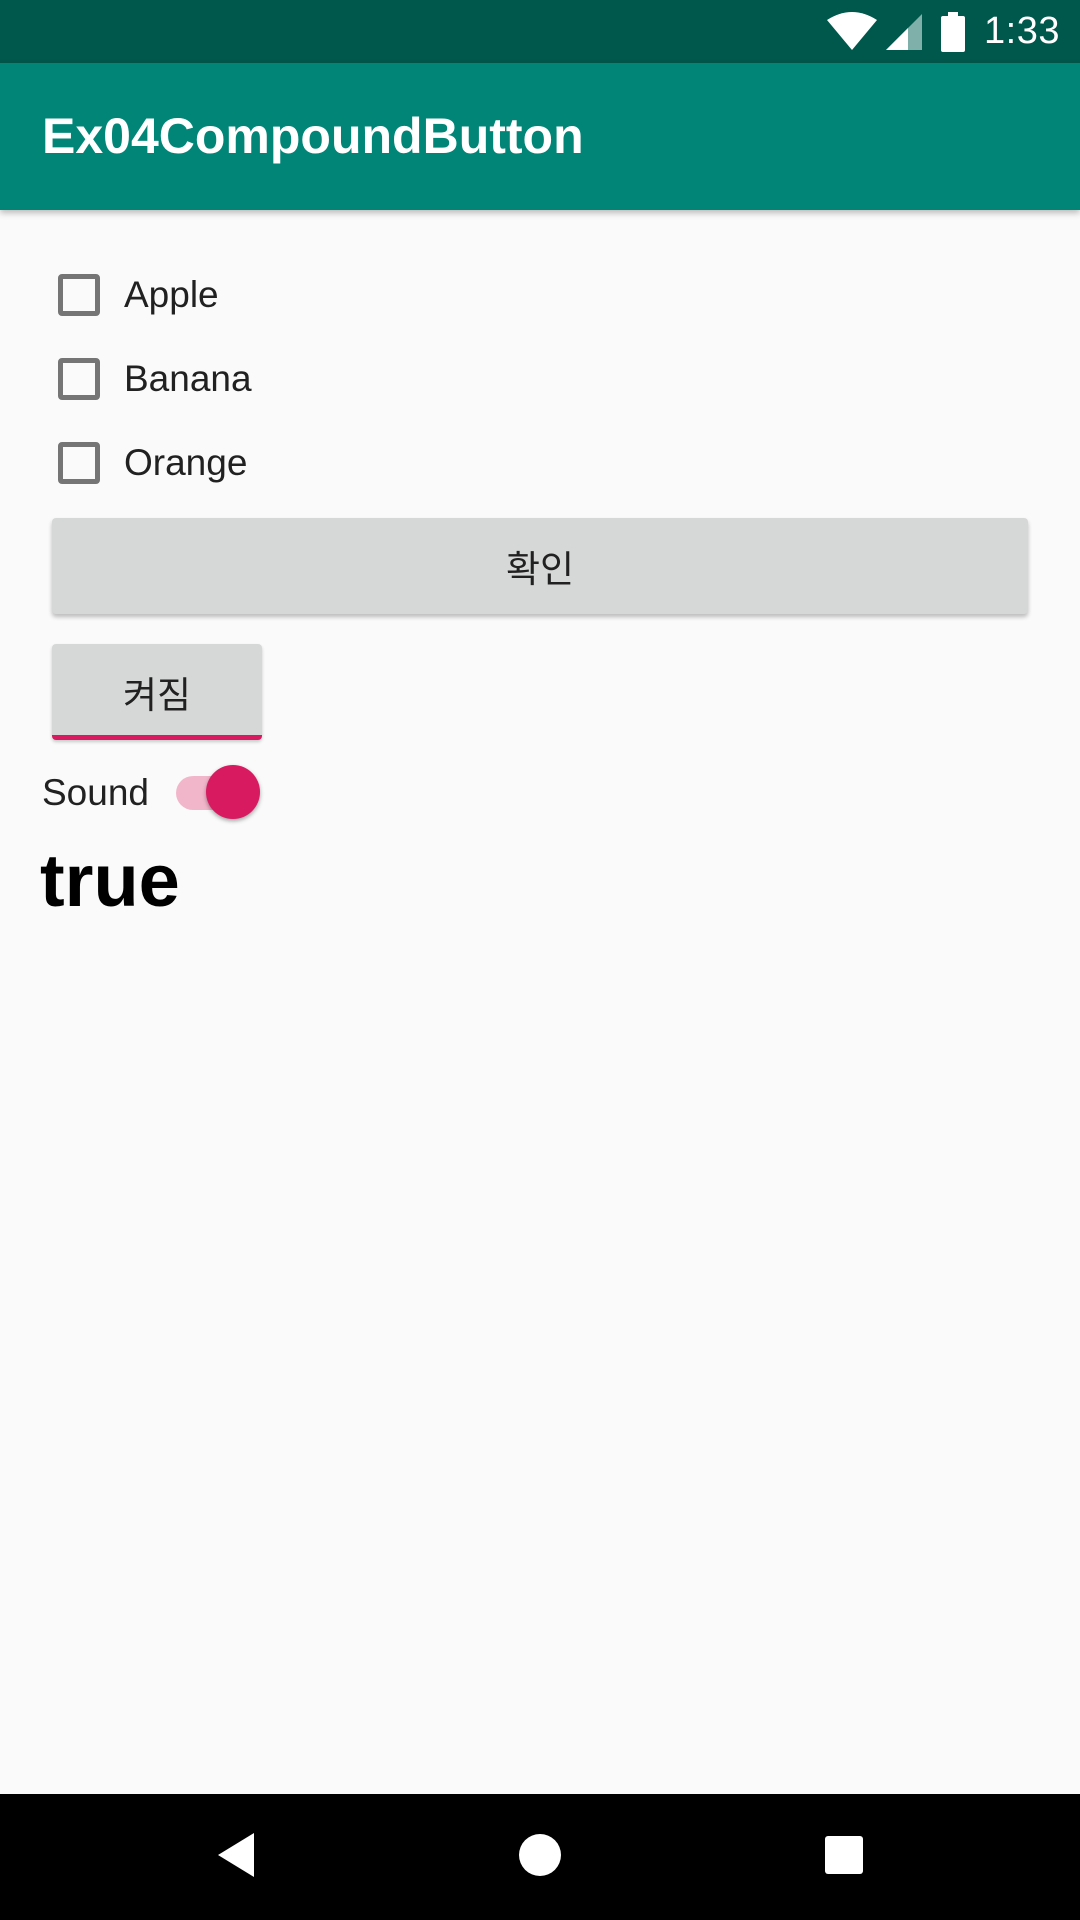  I want to click on toggle-indicator, so click(157, 737).